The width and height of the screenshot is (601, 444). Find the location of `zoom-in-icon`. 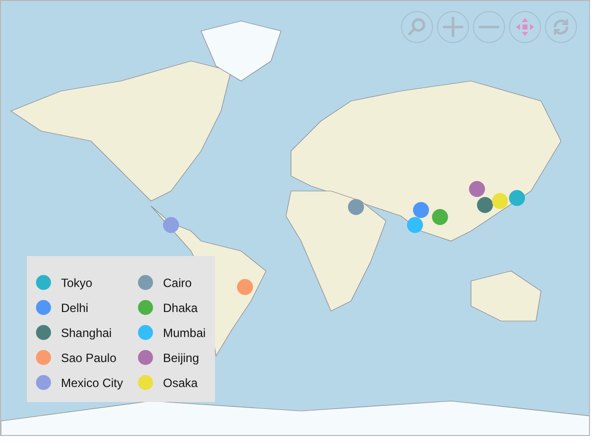

zoom-in-icon is located at coordinates (453, 27).